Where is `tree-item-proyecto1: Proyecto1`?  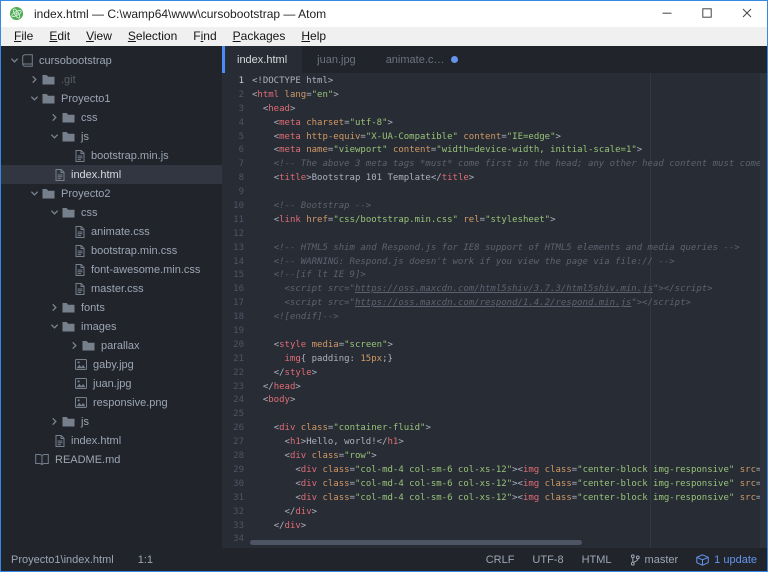
tree-item-proyecto1: Proyecto1 is located at coordinates (111, 98).